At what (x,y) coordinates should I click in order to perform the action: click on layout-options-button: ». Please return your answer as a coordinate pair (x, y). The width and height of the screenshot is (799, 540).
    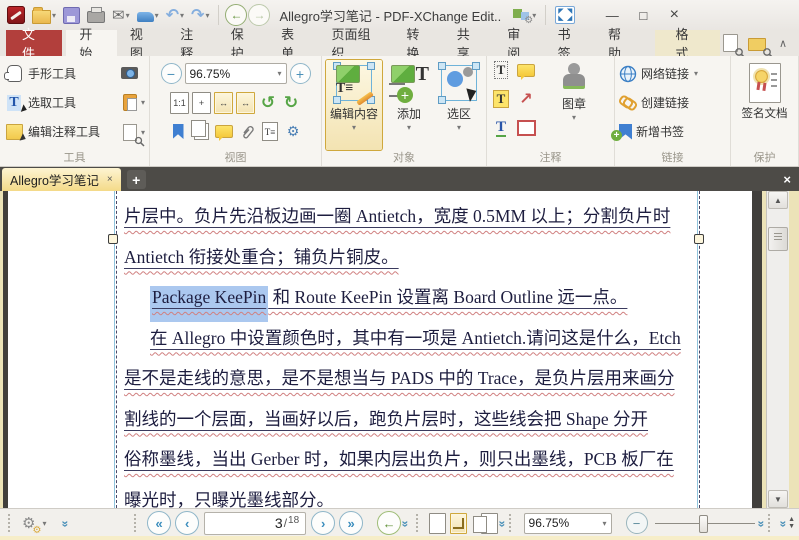
    Looking at the image, I should click on (502, 523).